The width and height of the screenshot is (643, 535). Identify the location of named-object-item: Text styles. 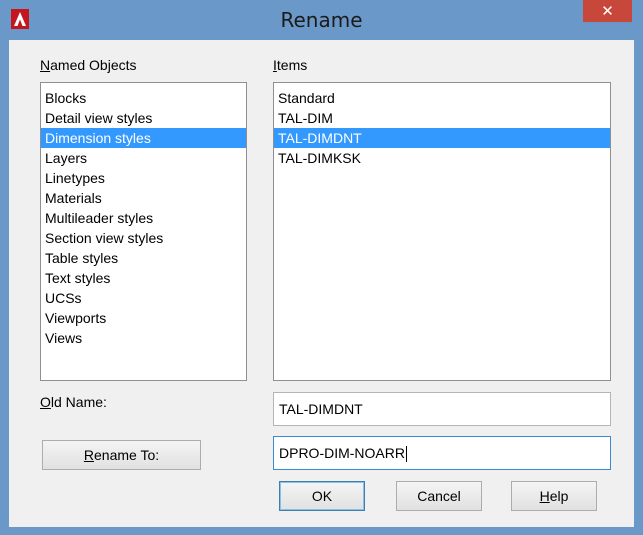
(143, 278).